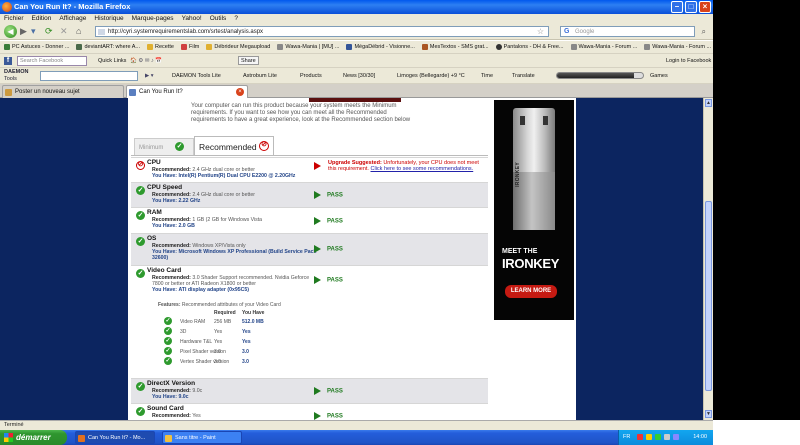 This screenshot has width=800, height=445. Describe the element at coordinates (567, 31) in the screenshot. I see `google-icon: G` at that location.